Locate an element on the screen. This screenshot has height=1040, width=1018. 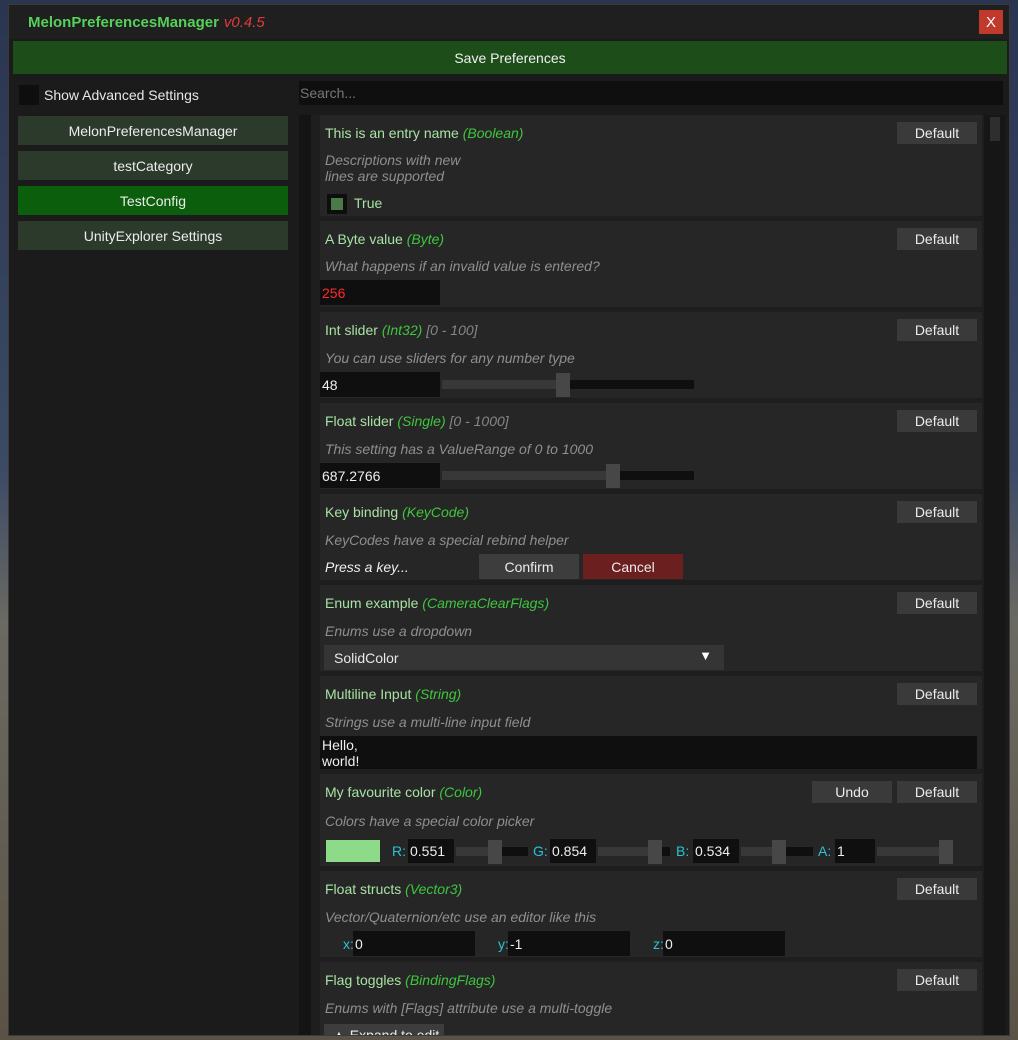
description-line: Descriptions with new is located at coordinates (393, 160).